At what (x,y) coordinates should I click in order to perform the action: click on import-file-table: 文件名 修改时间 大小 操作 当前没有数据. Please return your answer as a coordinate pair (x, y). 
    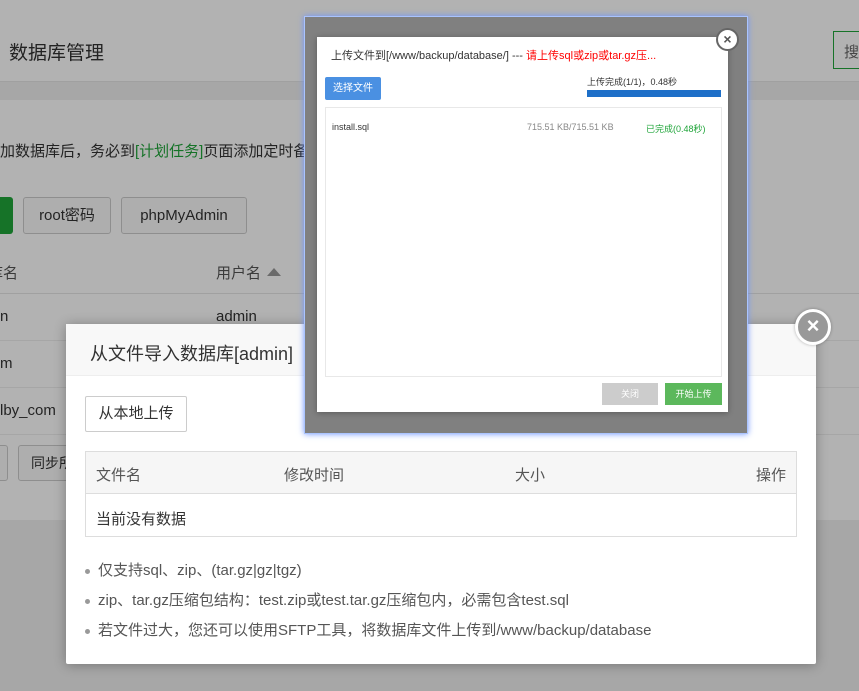
    Looking at the image, I should click on (441, 494).